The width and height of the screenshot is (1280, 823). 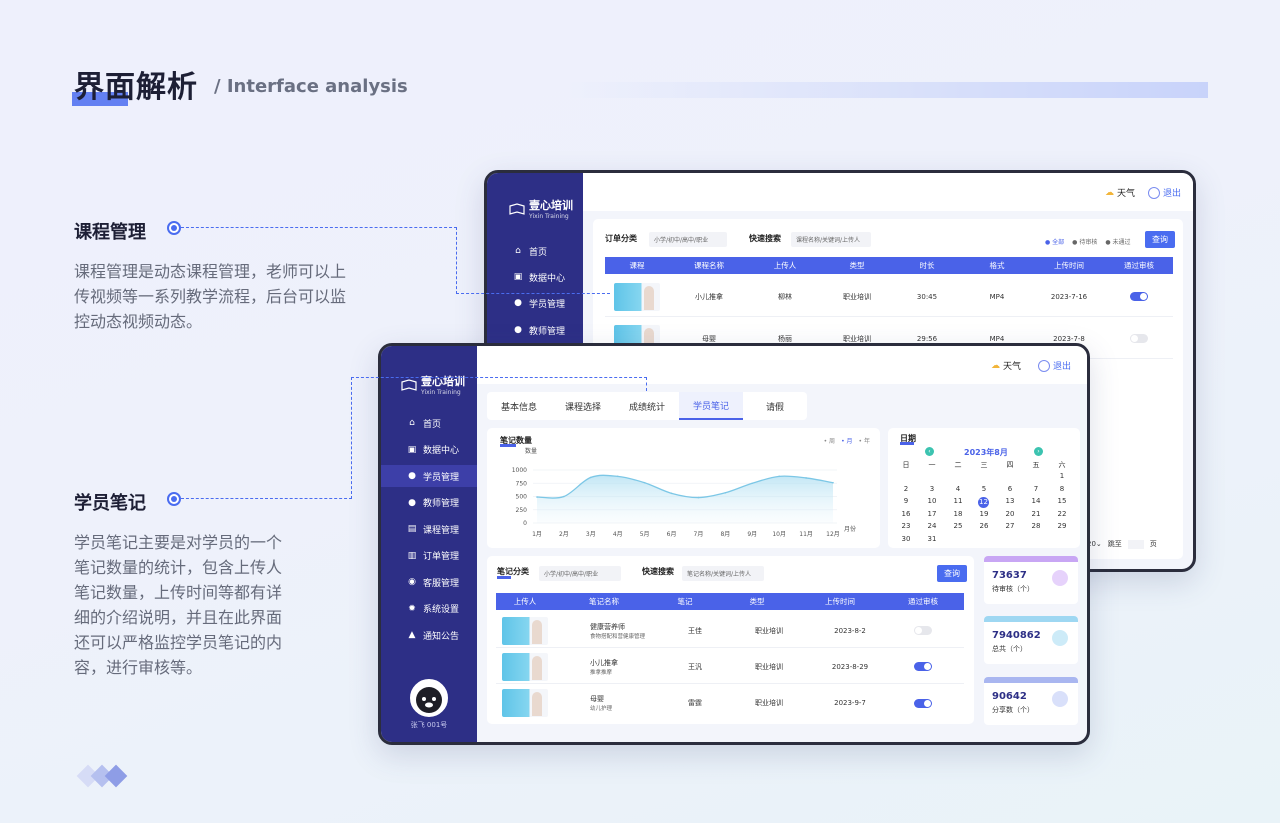 I want to click on calendar-day: 20, so click(x=1010, y=514).